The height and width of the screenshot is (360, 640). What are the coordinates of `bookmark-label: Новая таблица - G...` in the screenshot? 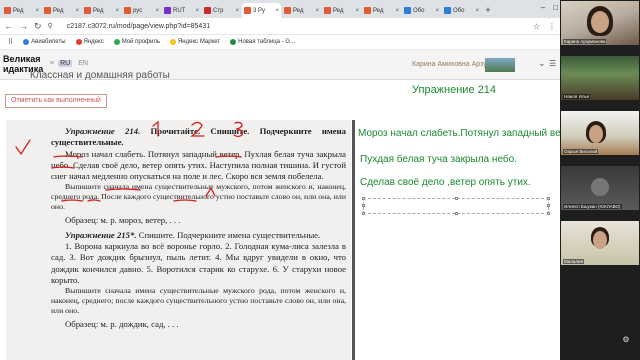 It's located at (266, 42).